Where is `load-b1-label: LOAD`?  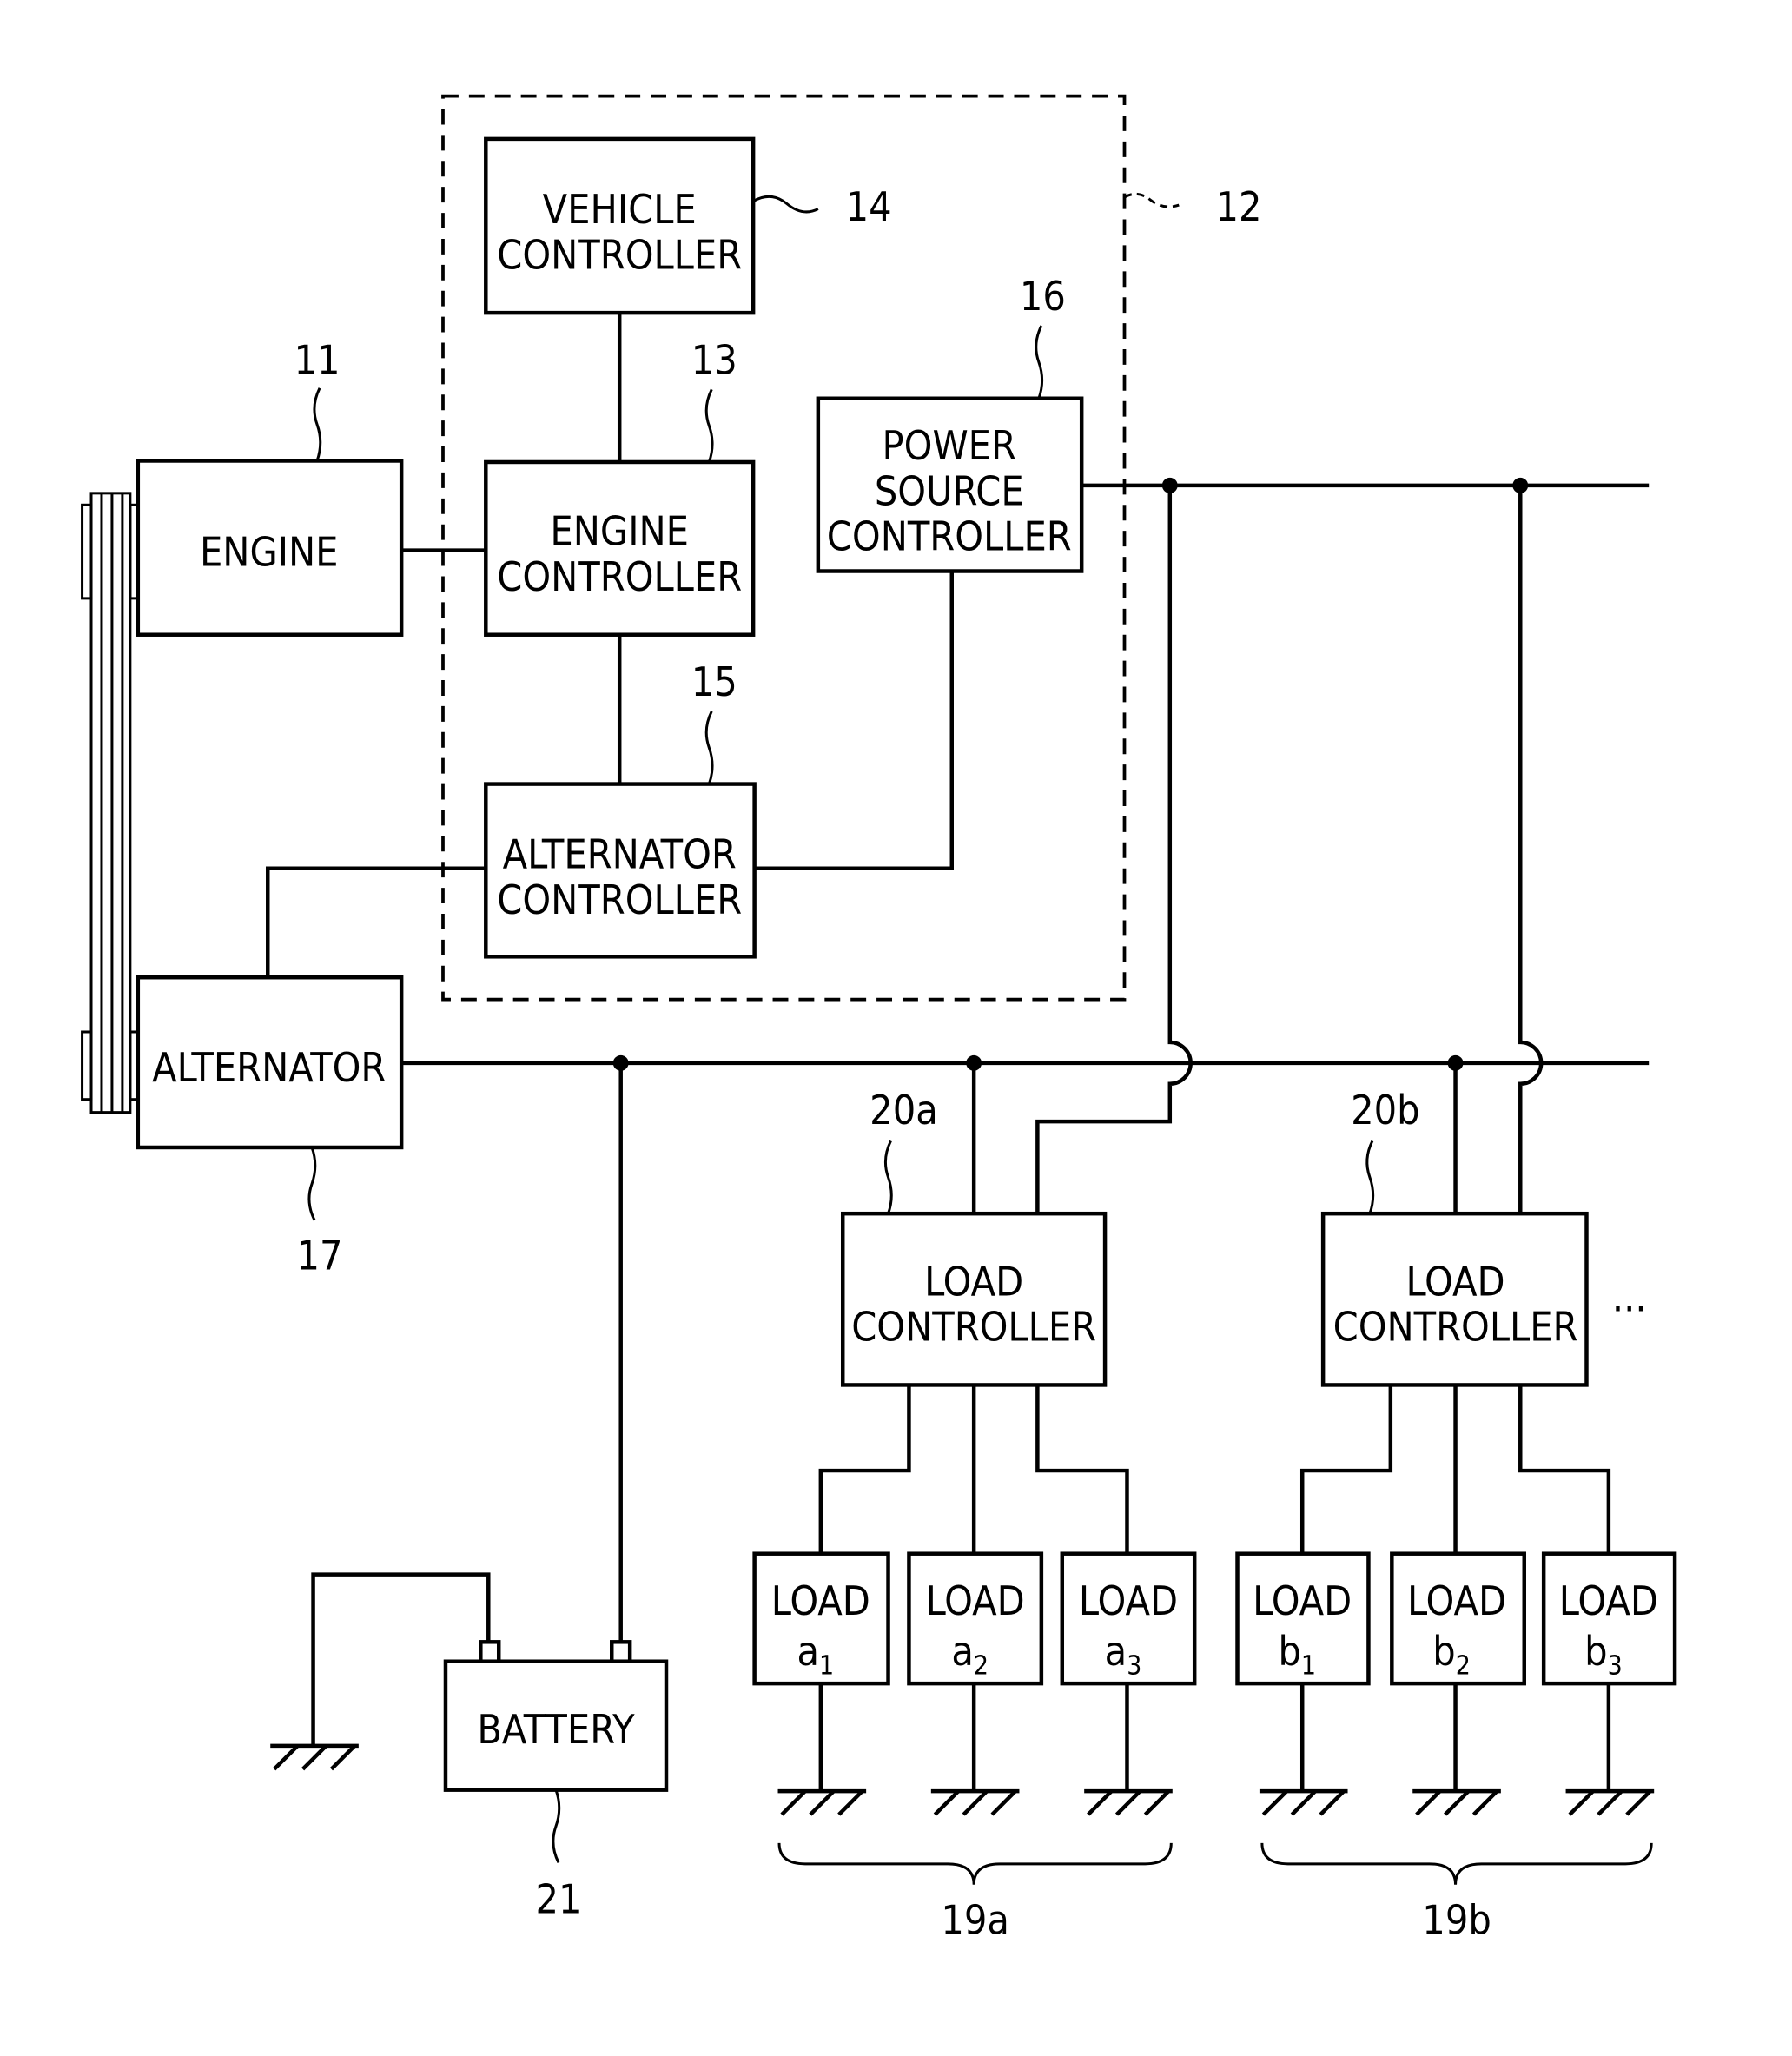 load-b1-label: LOAD is located at coordinates (1303, 1600).